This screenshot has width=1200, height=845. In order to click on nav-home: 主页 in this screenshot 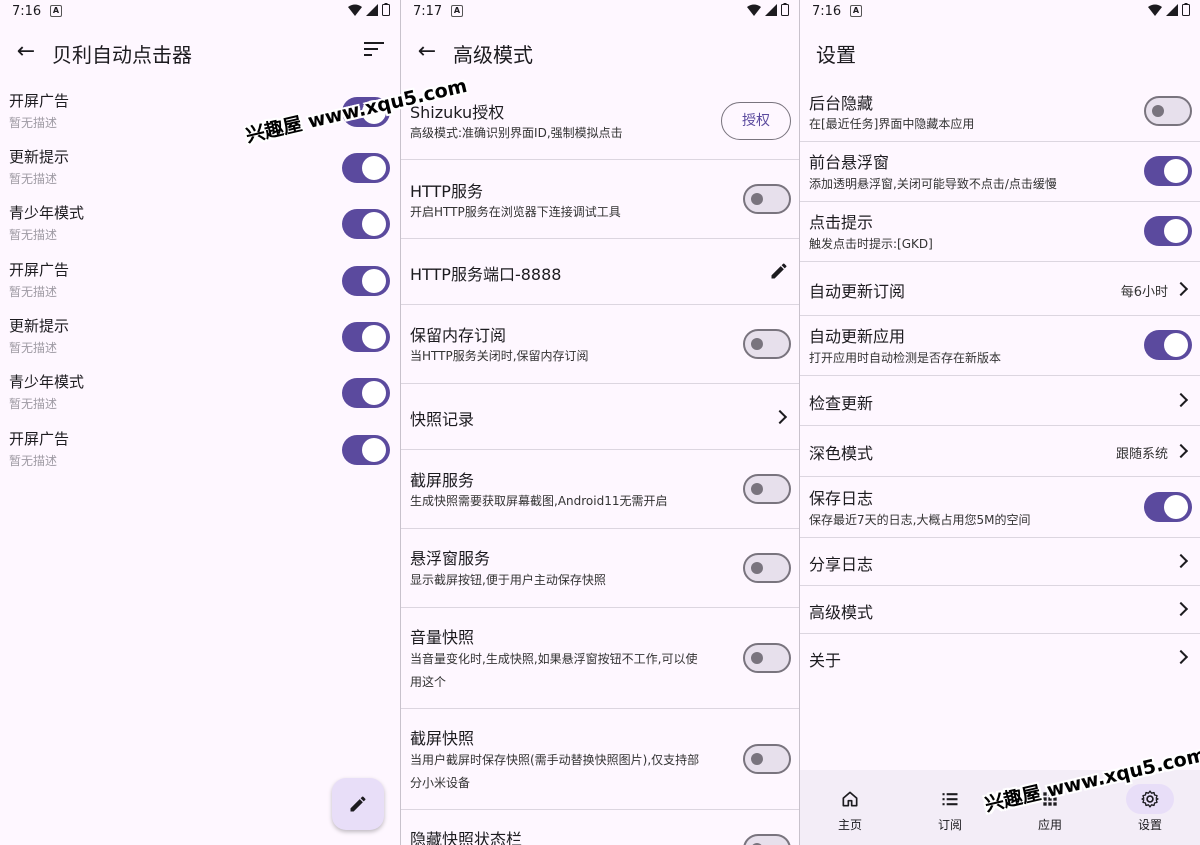, I will do `click(850, 807)`.